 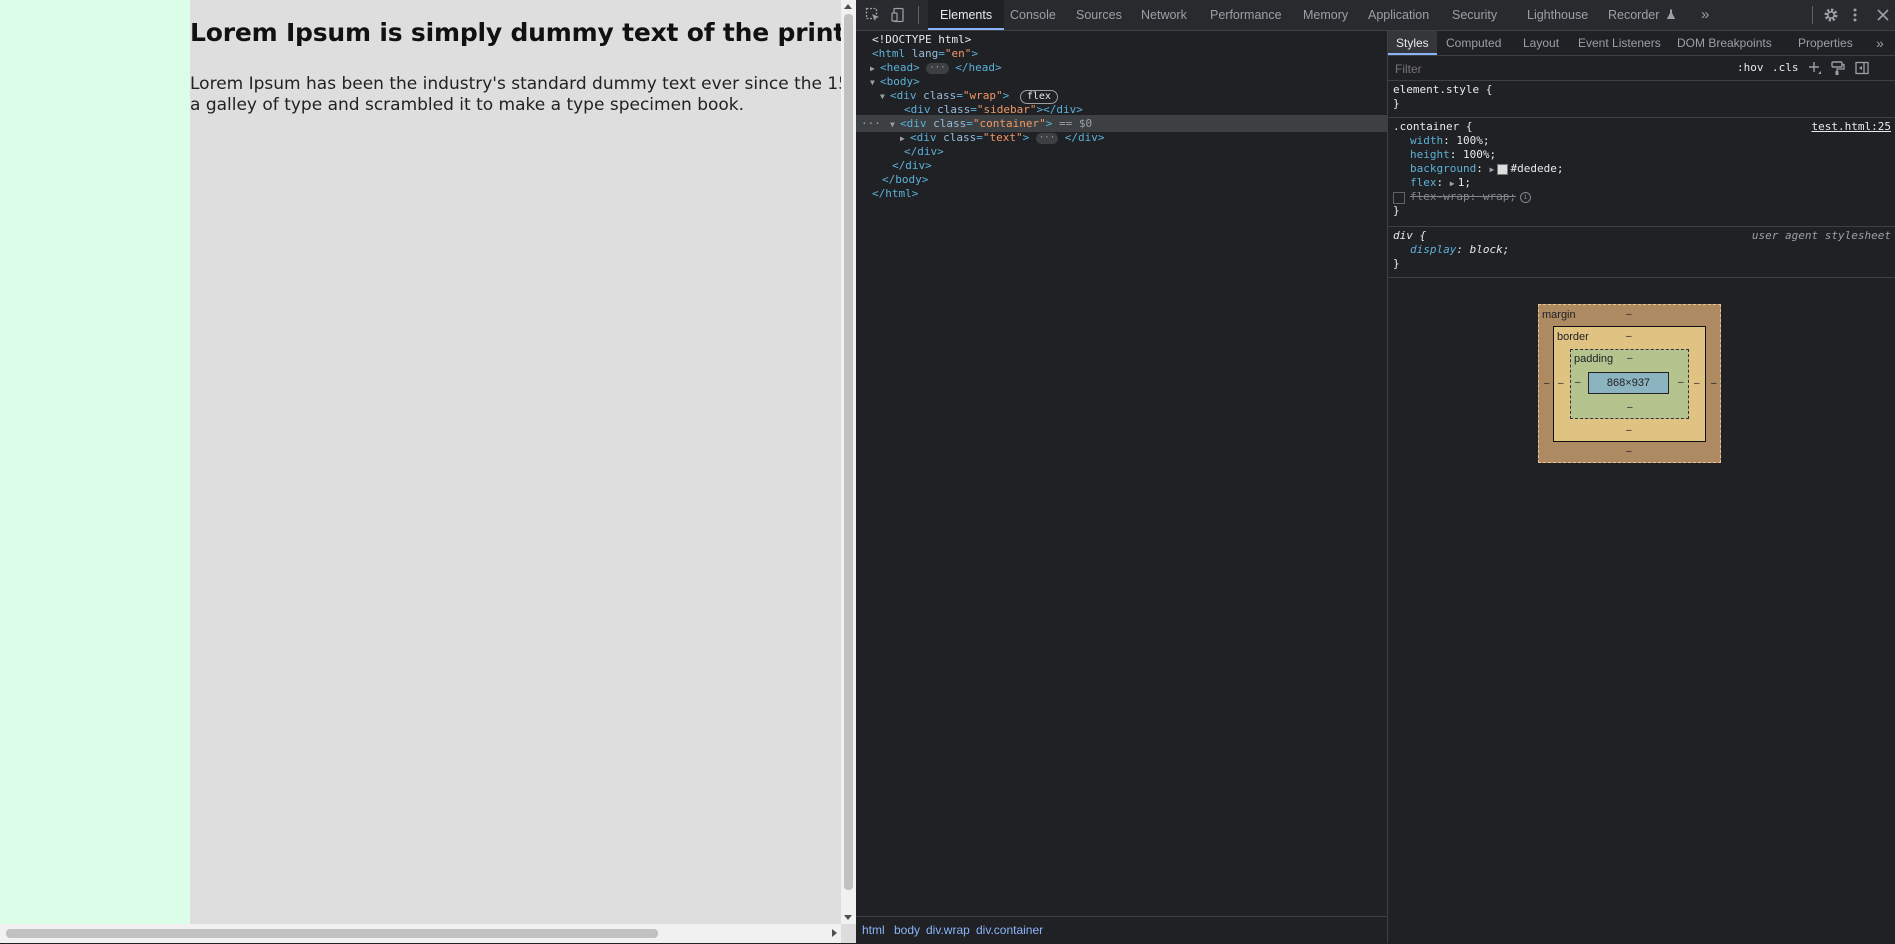 What do you see at coordinates (1630, 358) in the screenshot?
I see `padding-top-value: –` at bounding box center [1630, 358].